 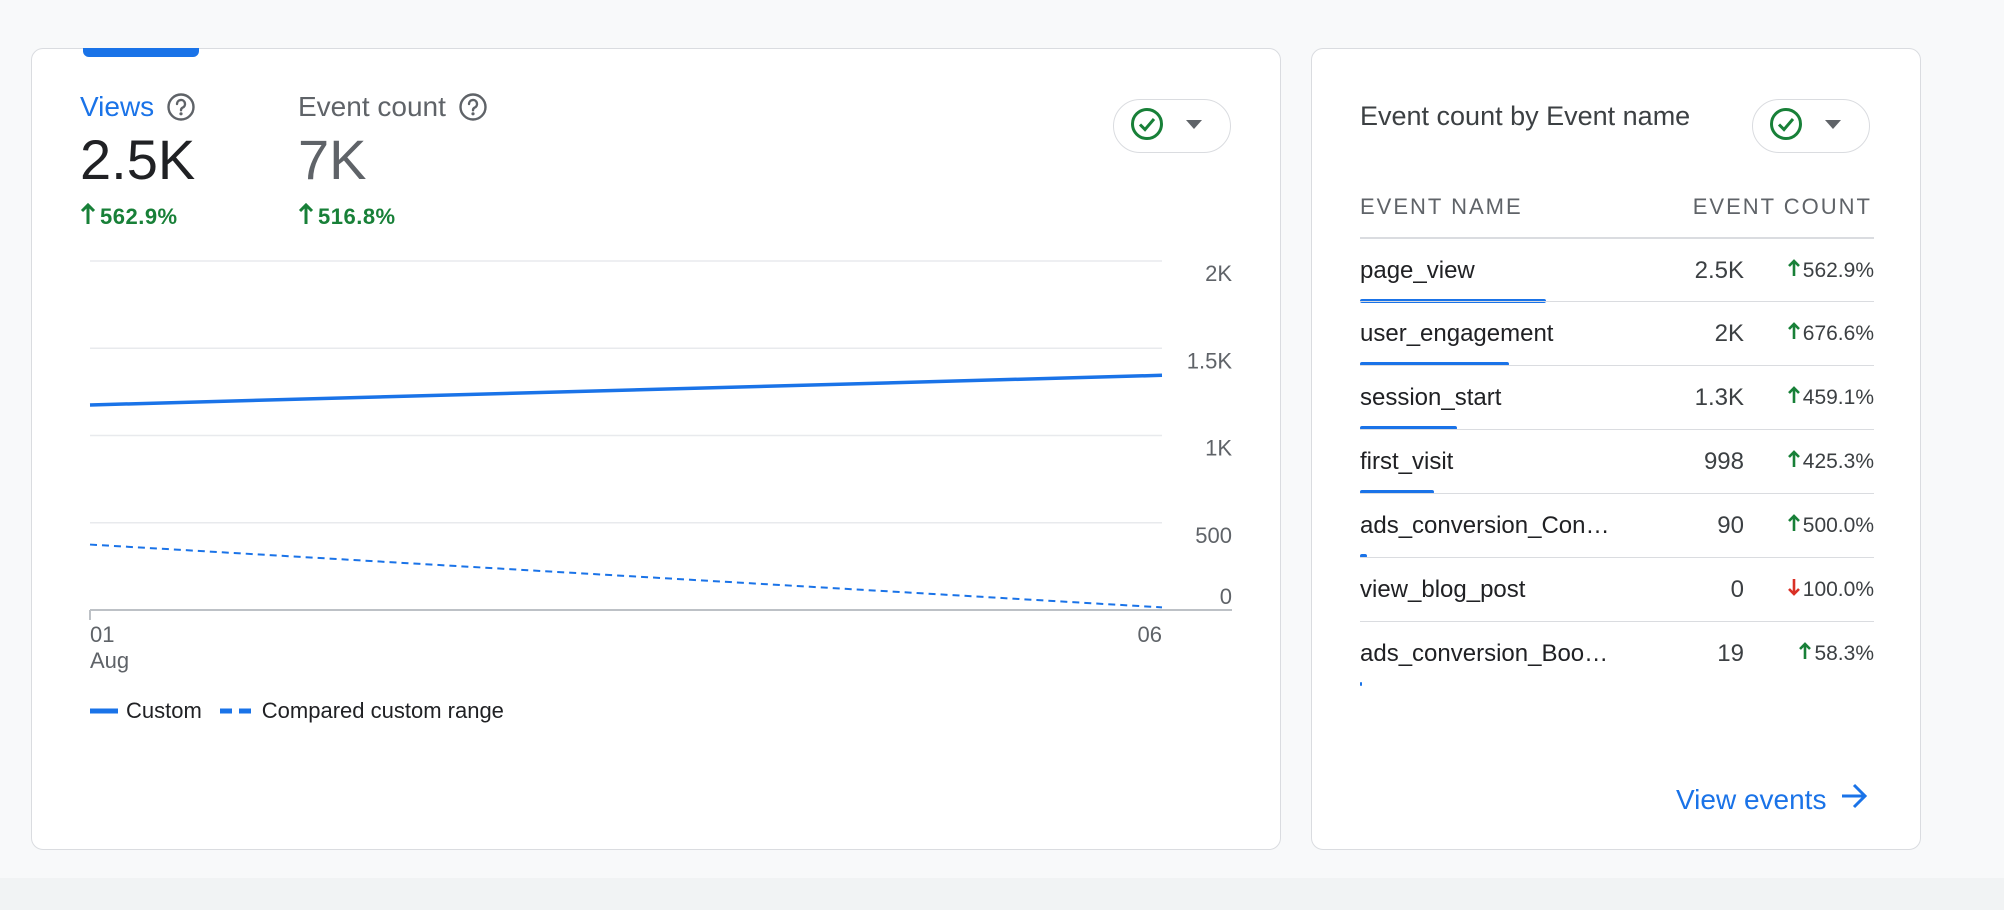 I want to click on table-row: ads_conversion_Con… 90 500.0%, so click(x=1617, y=525).